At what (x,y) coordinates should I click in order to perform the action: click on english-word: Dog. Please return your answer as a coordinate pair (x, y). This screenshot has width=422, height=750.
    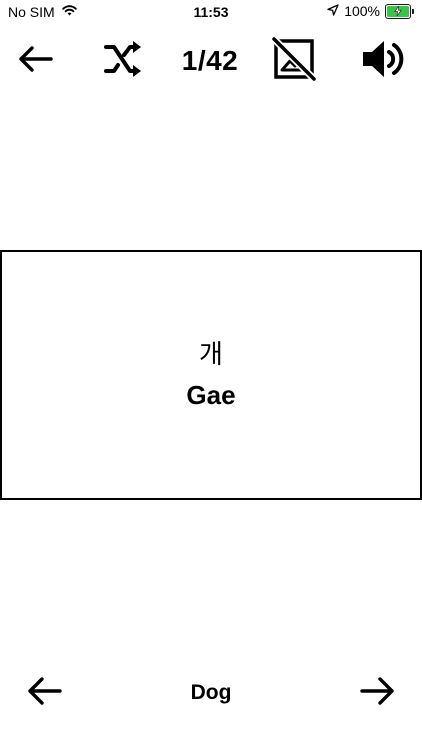
    Looking at the image, I should click on (211, 692).